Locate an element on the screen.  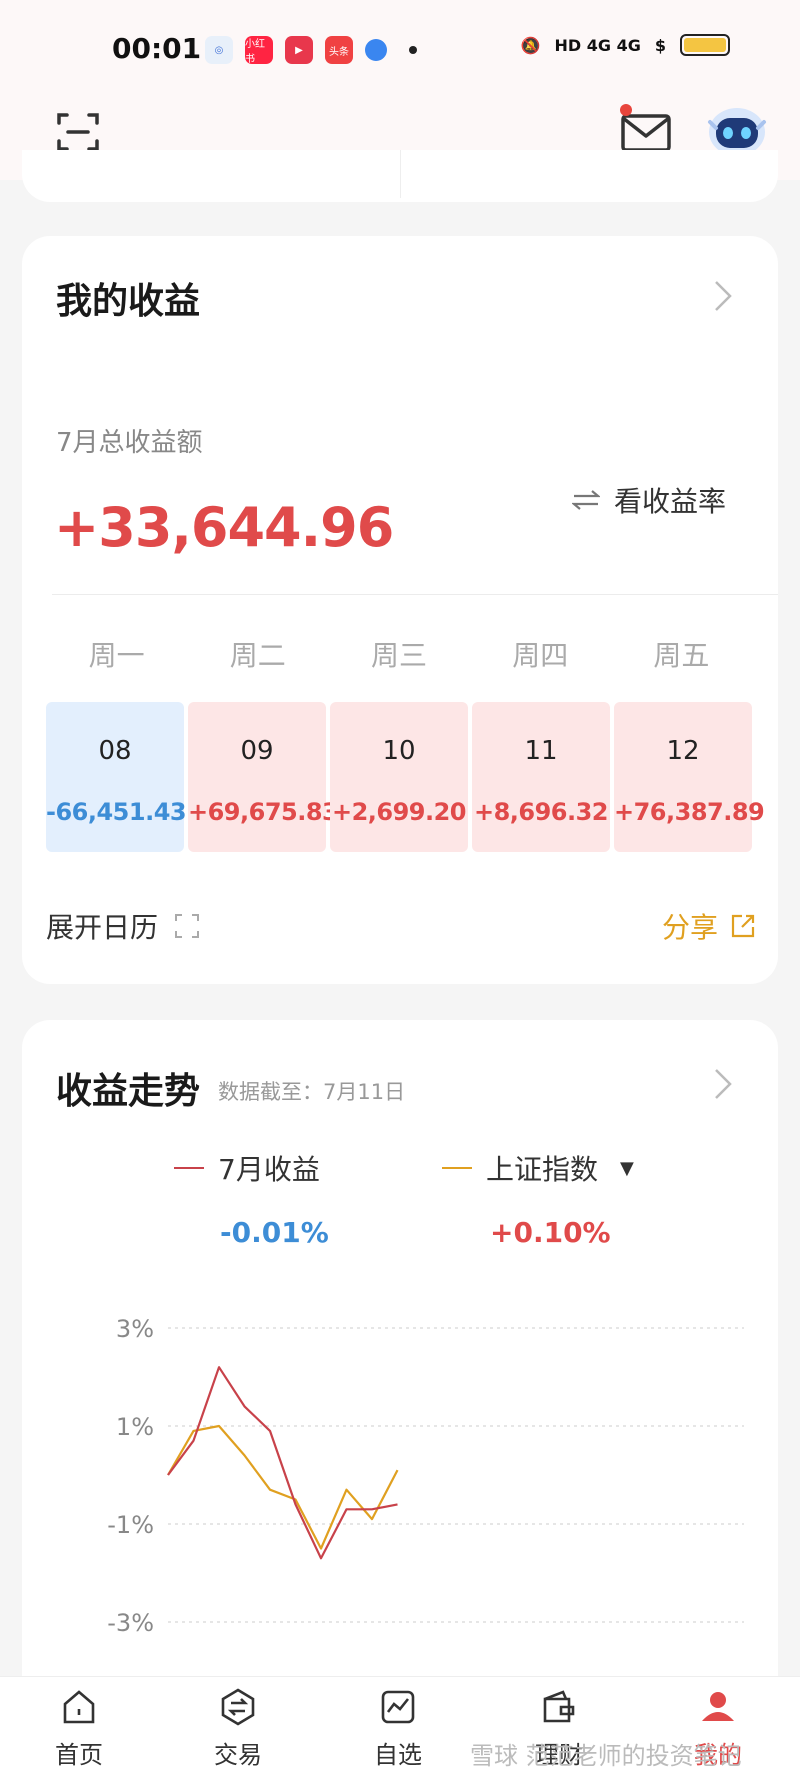
profile-icon is located at coordinates (718, 1706).